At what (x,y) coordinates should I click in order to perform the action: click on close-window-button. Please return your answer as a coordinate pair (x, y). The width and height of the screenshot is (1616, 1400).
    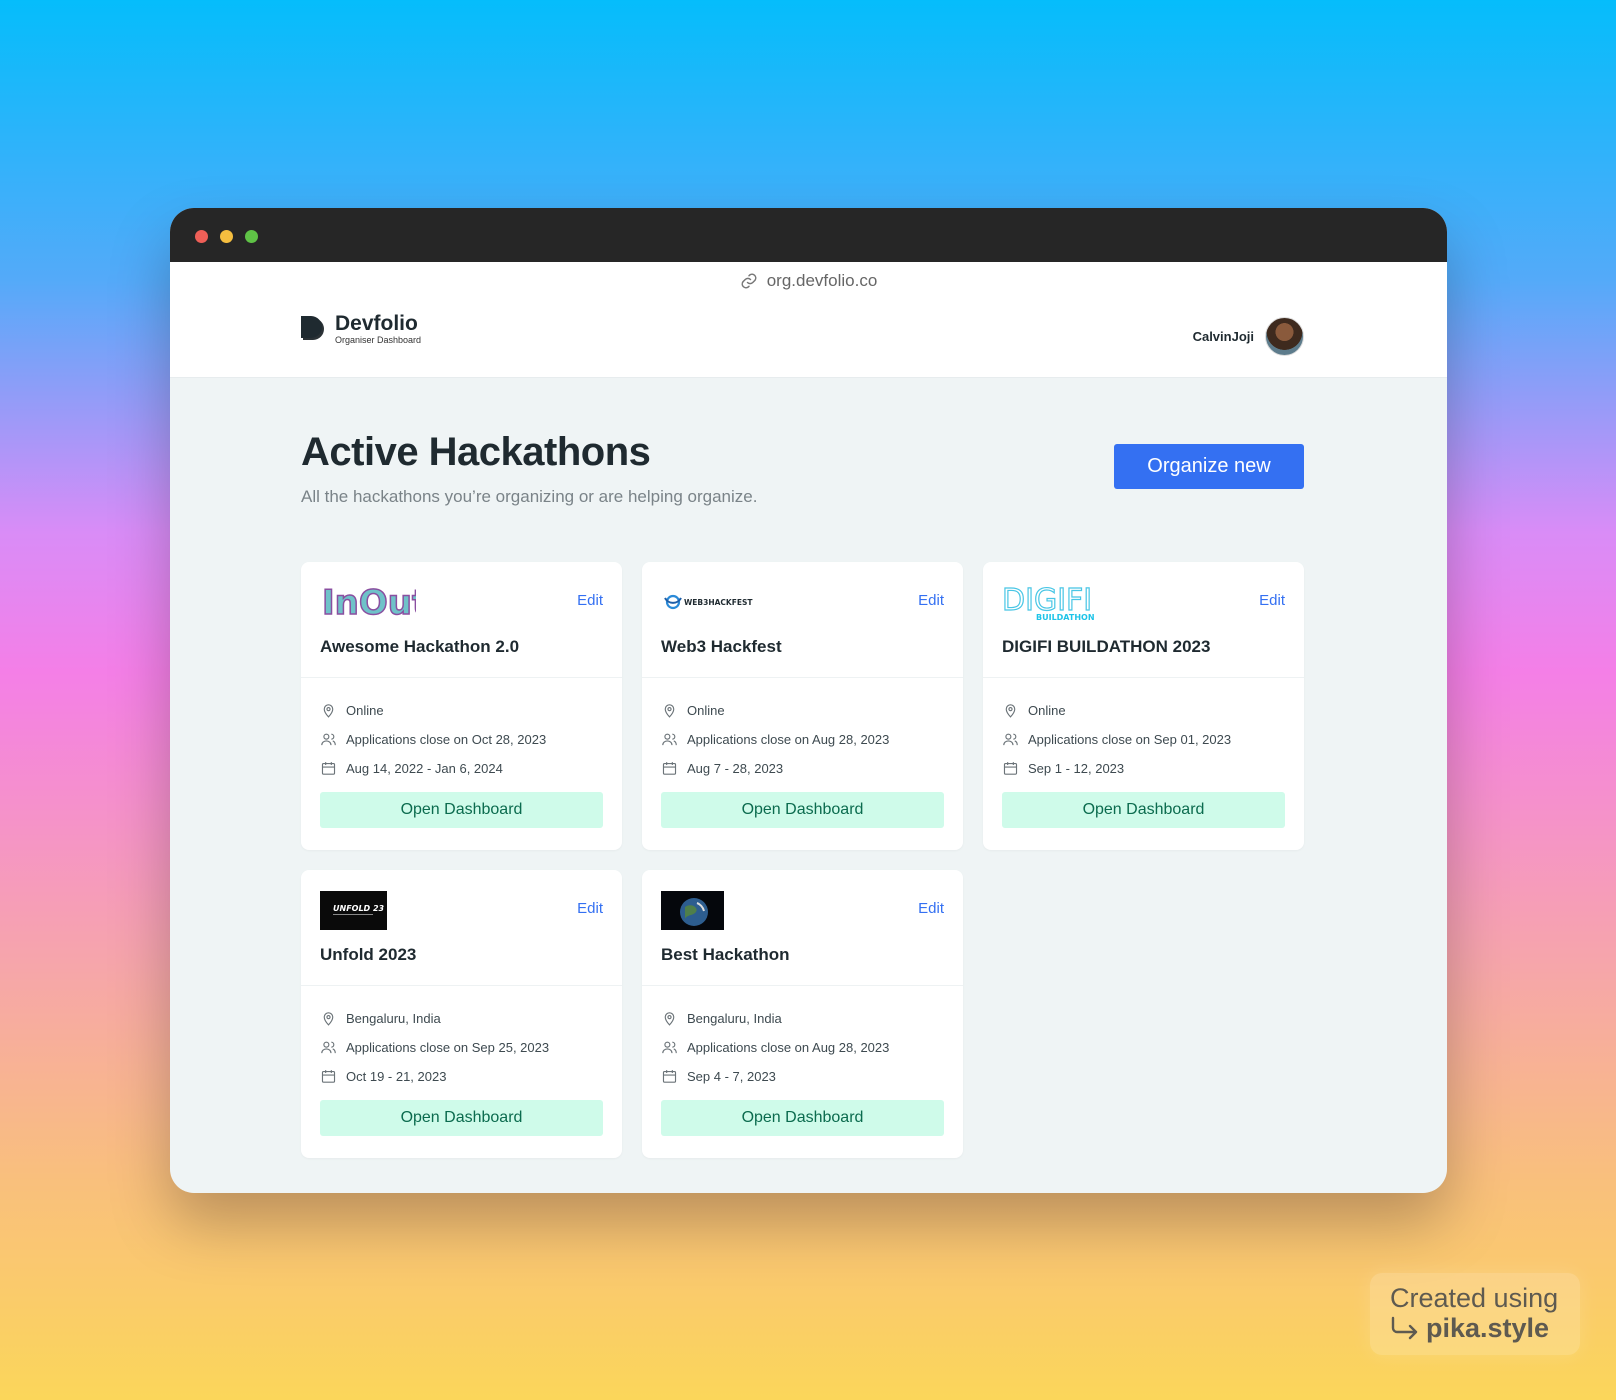
    Looking at the image, I should click on (201, 236).